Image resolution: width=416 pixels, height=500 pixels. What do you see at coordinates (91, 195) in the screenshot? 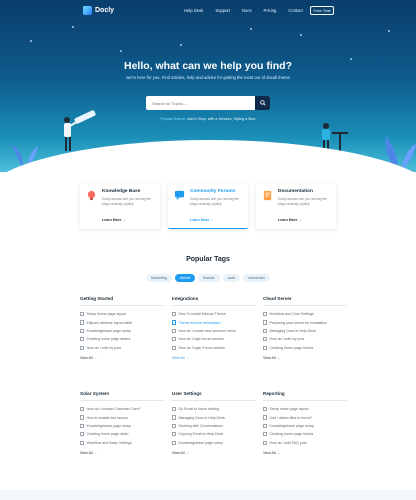
I see `lightbulb-icon` at bounding box center [91, 195].